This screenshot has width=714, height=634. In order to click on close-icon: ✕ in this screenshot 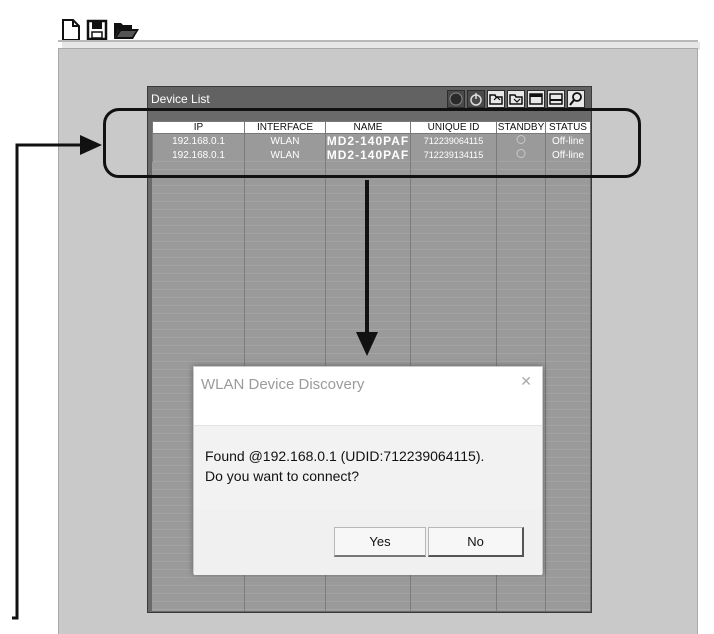, I will do `click(526, 381)`.